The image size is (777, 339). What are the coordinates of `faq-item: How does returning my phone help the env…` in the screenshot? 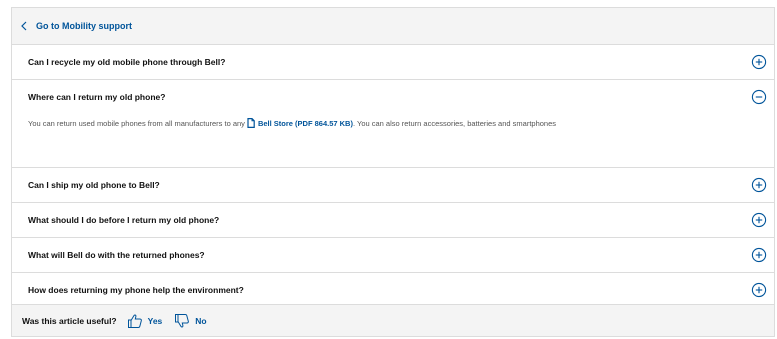 It's located at (393, 290).